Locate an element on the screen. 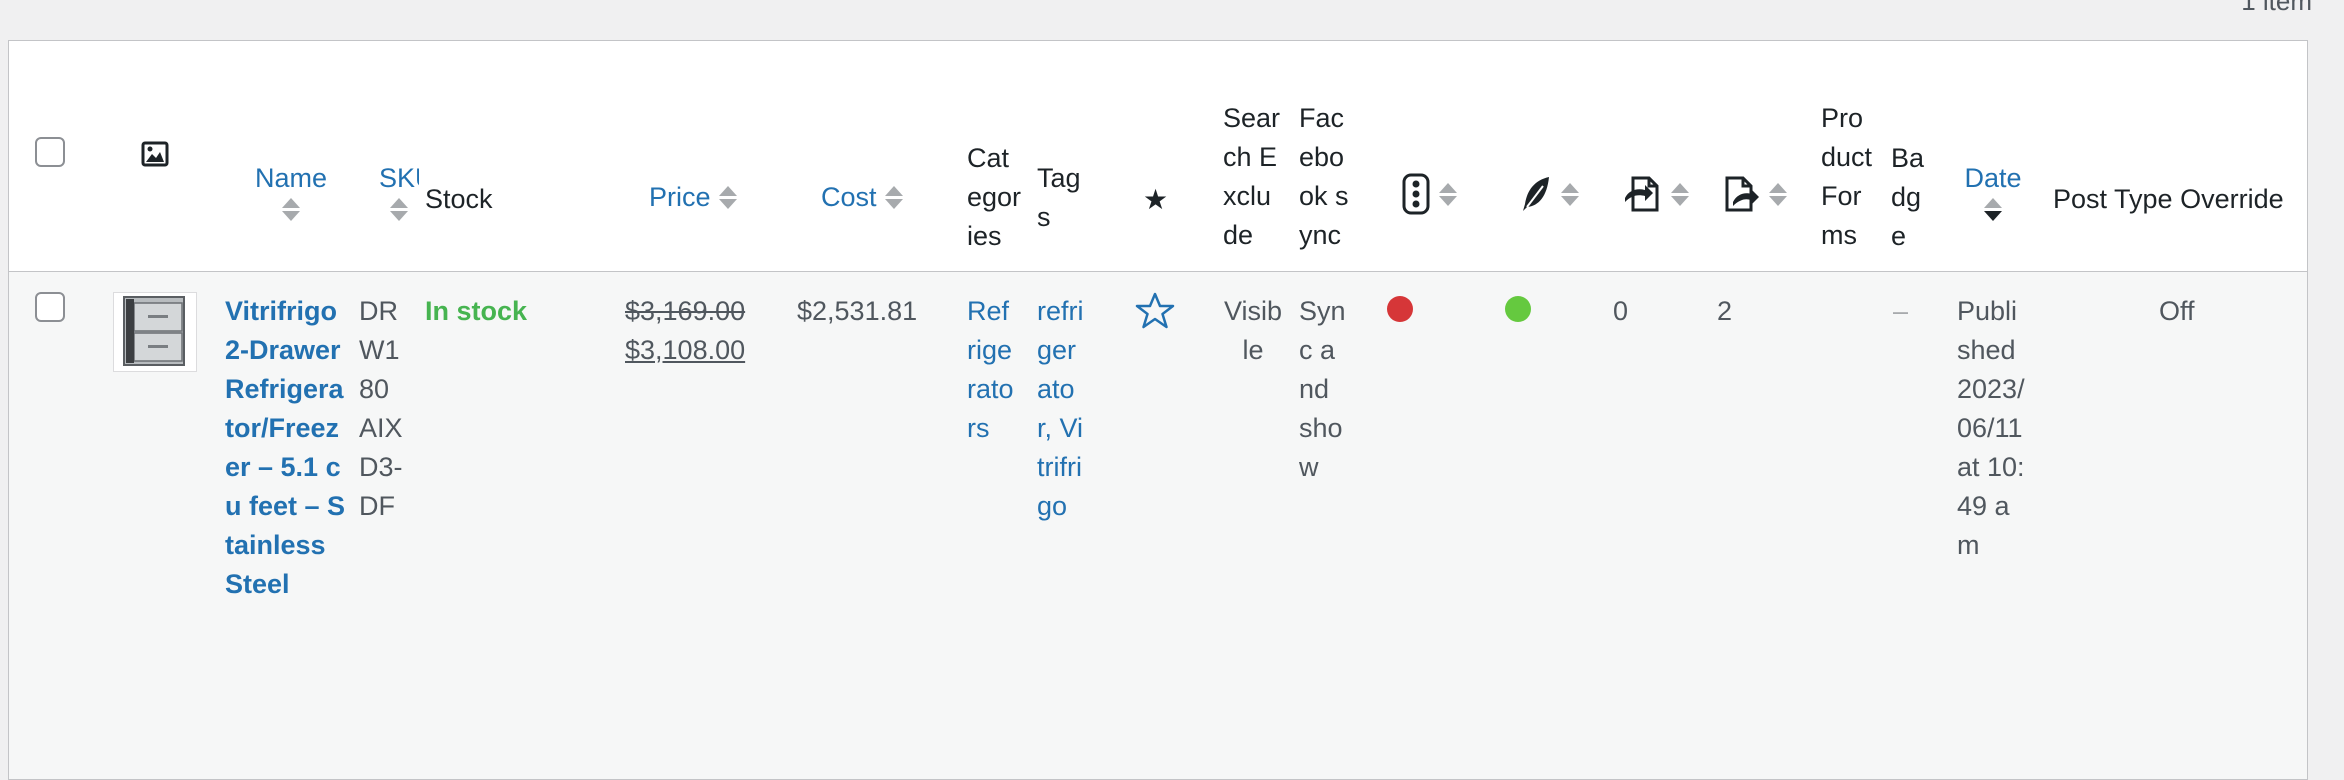  tags-header-label: Tags is located at coordinates (1059, 197).